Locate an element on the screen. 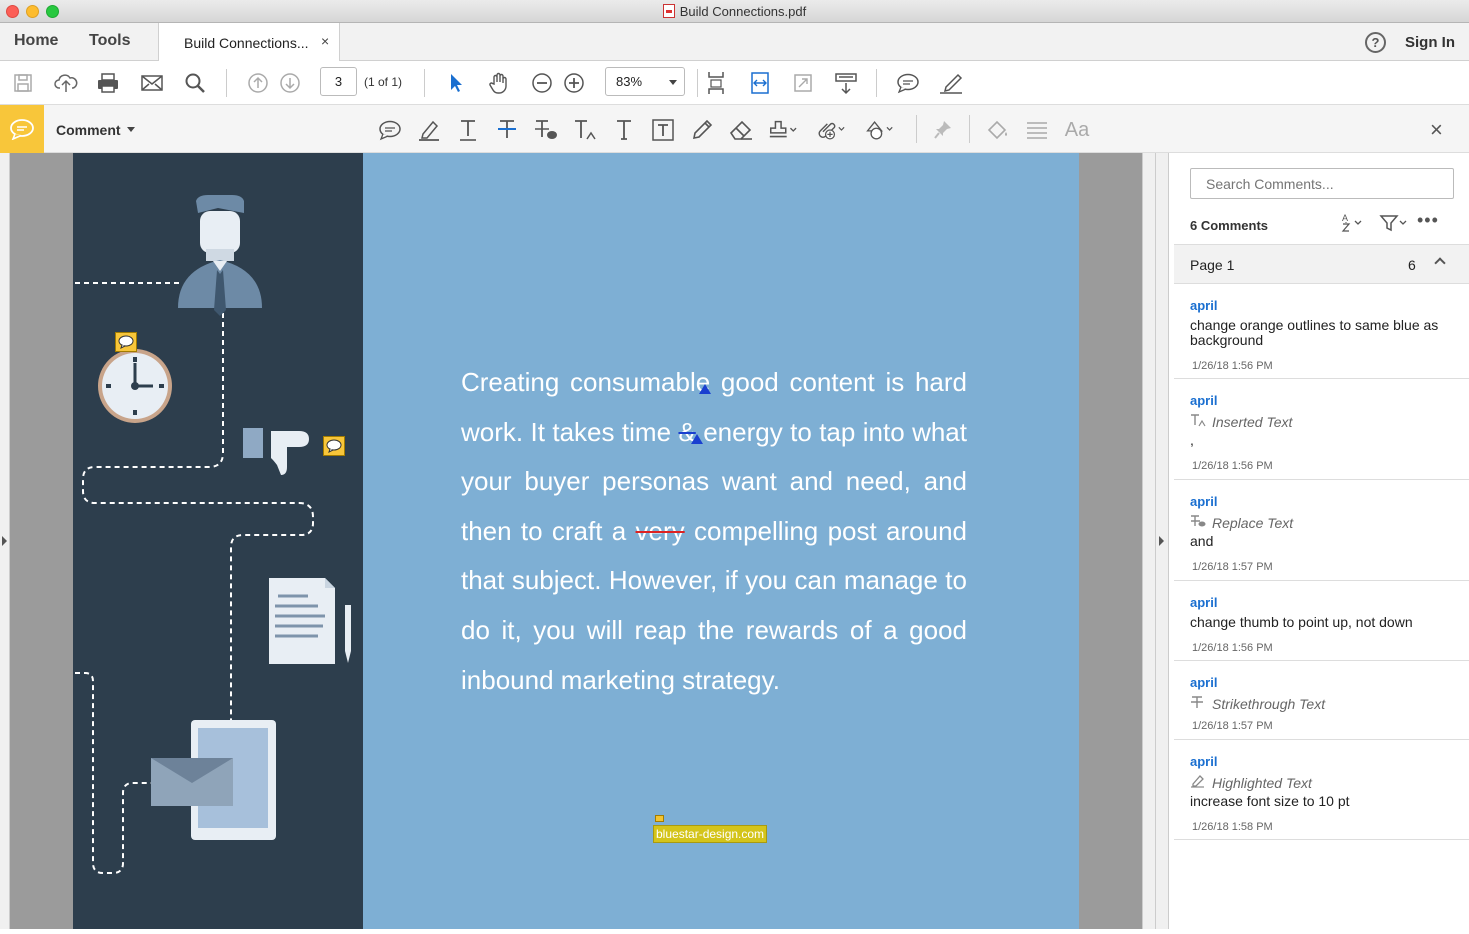  comment-date: 1/26/18 1:58 PM is located at coordinates (1232, 827).